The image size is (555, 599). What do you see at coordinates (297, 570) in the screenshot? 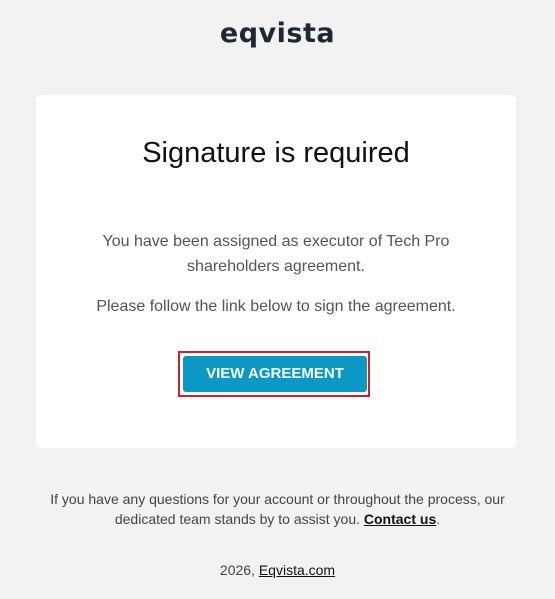
I see `eqvista-site-link: Eqvista.com` at bounding box center [297, 570].